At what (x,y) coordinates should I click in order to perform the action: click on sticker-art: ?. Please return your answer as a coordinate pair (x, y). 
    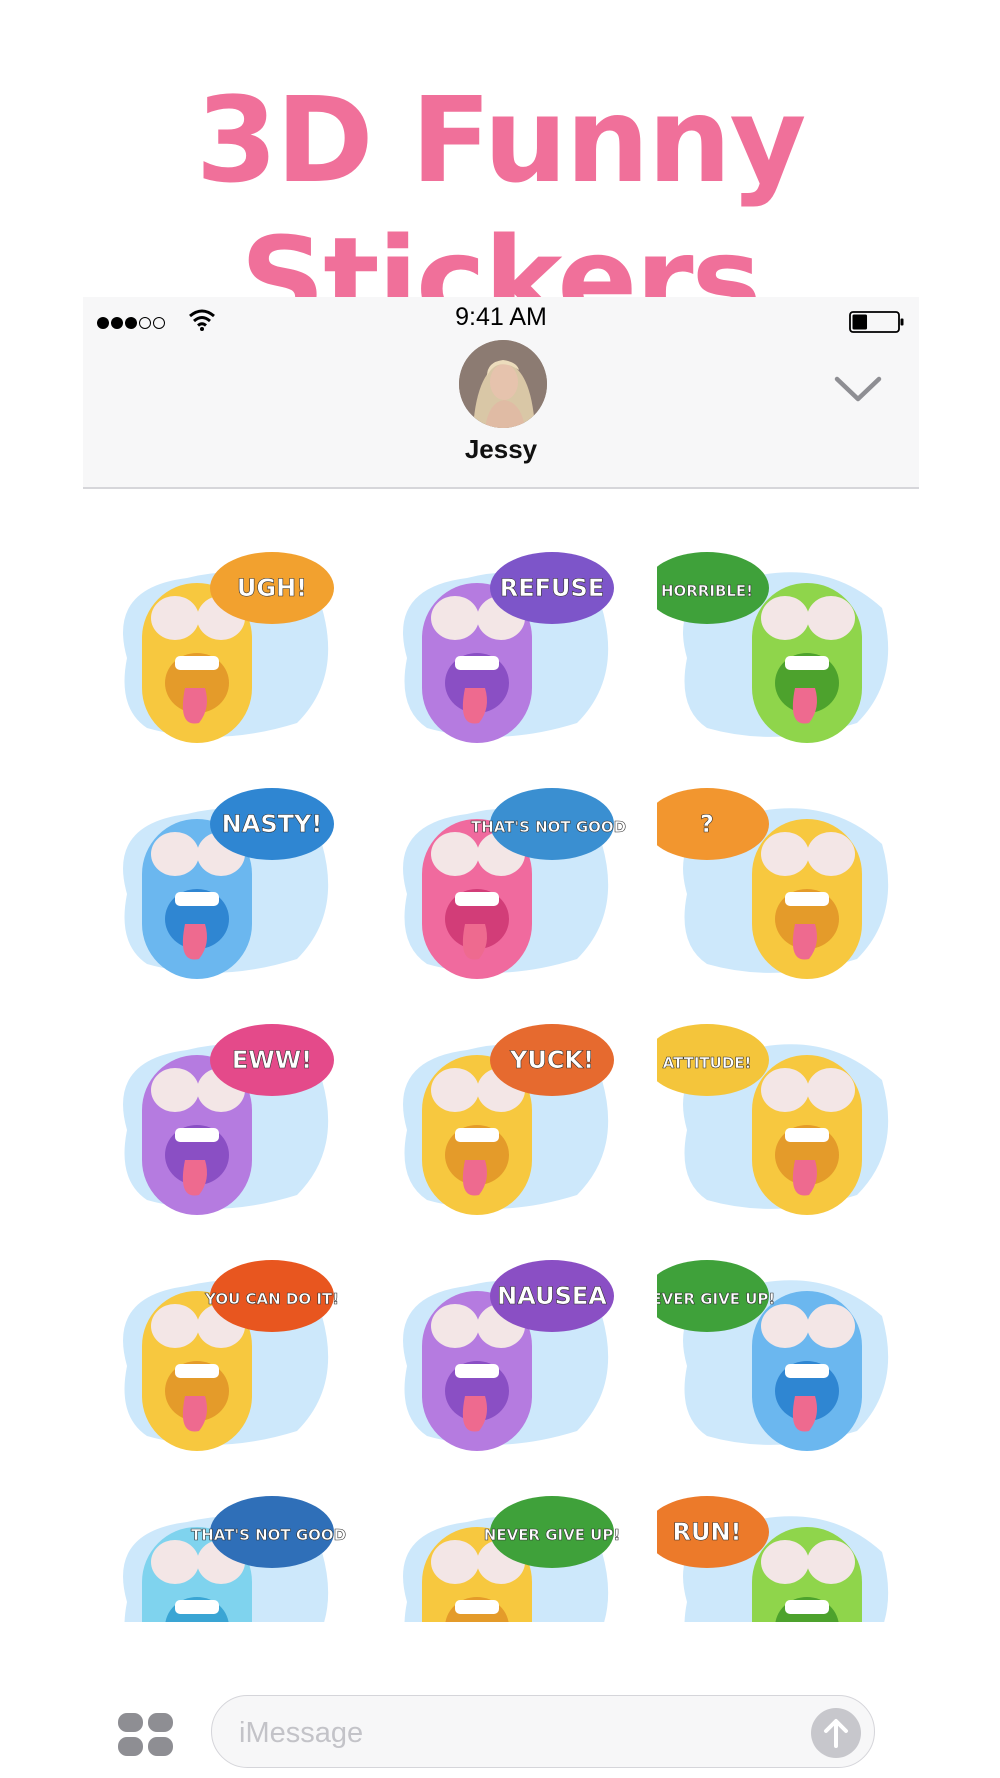
    Looking at the image, I should click on (773, 883).